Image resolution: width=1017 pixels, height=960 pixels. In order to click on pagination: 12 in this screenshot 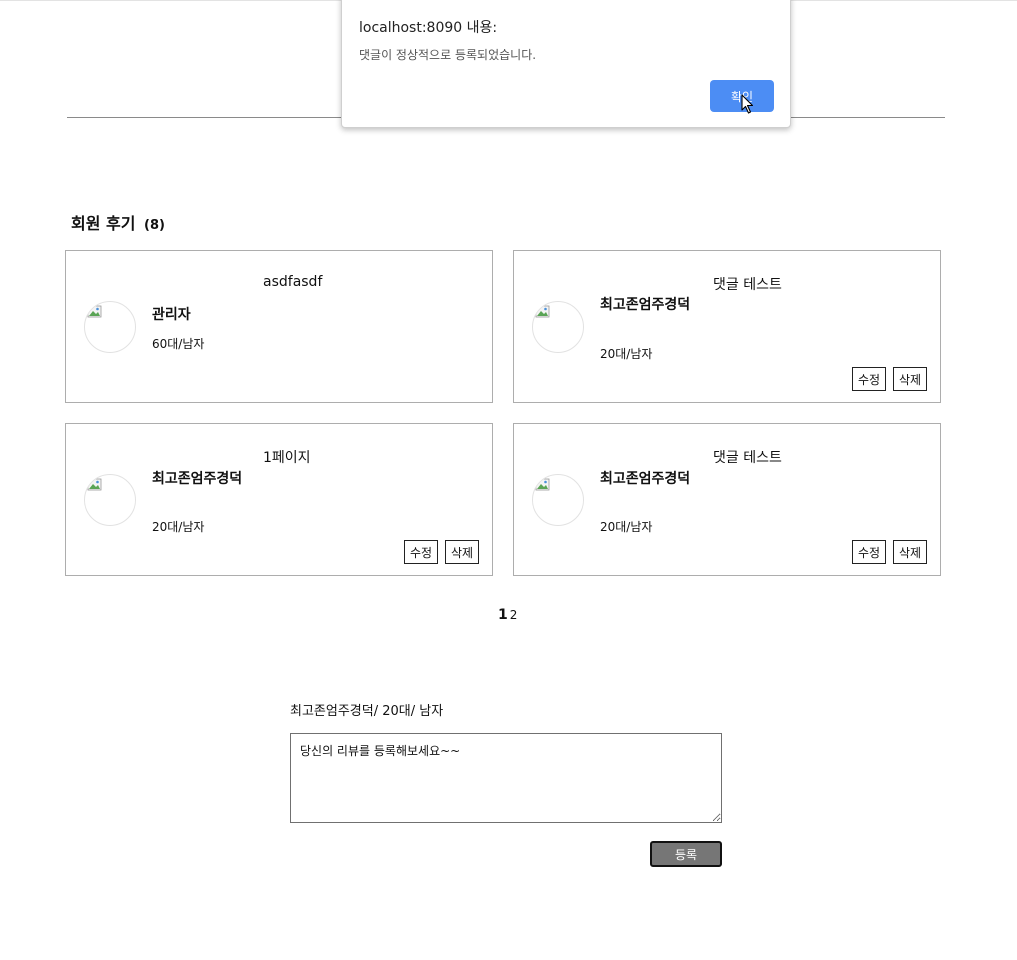, I will do `click(508, 615)`.